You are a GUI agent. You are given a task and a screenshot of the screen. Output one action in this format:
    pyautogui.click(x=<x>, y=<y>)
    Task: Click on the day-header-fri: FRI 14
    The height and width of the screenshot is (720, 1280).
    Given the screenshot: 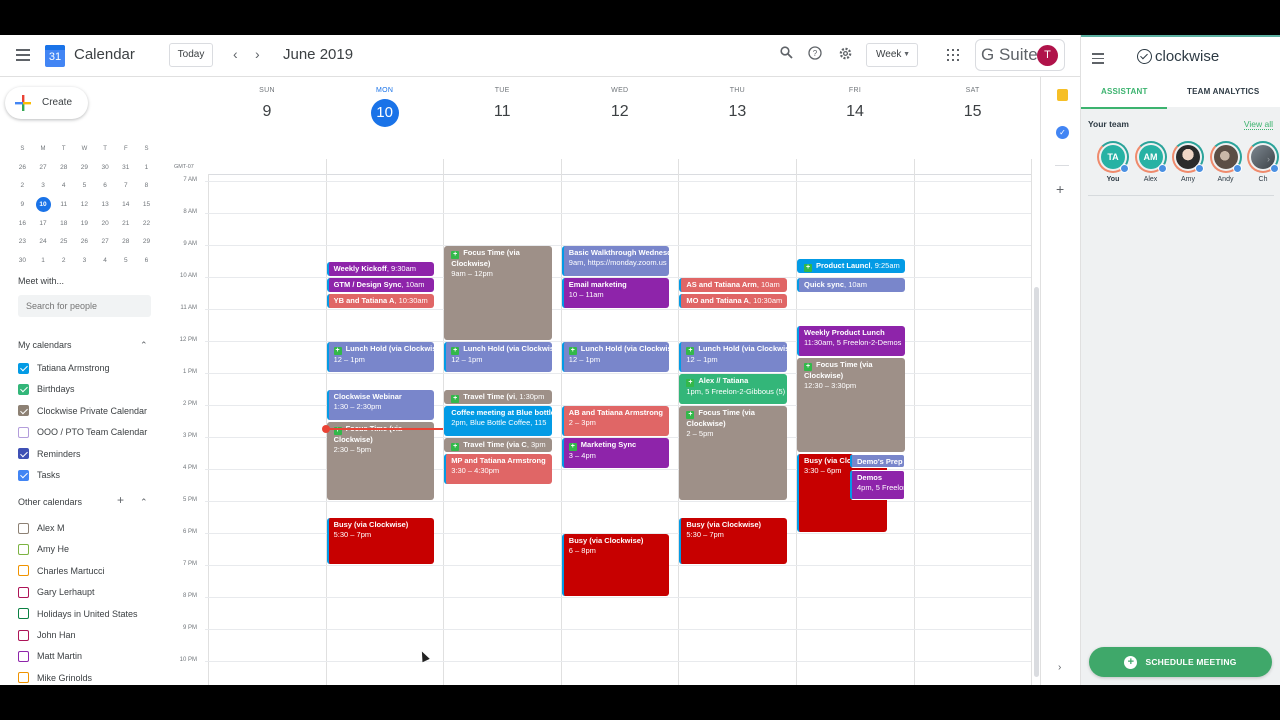 What is the action you would take?
    pyautogui.click(x=855, y=106)
    